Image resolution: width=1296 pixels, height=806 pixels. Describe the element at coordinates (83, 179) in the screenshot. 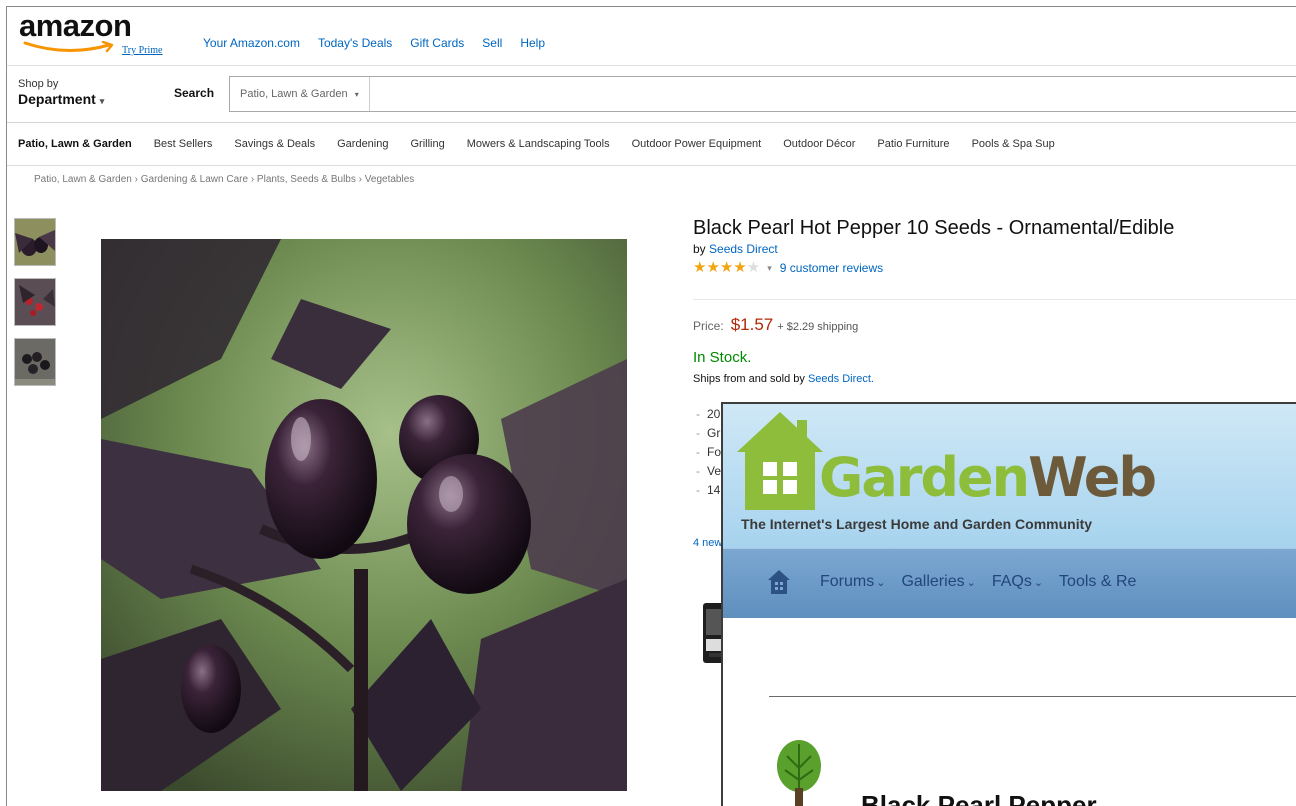

I see `breadcrumb-item: Patio, Lawn & Garden` at that location.